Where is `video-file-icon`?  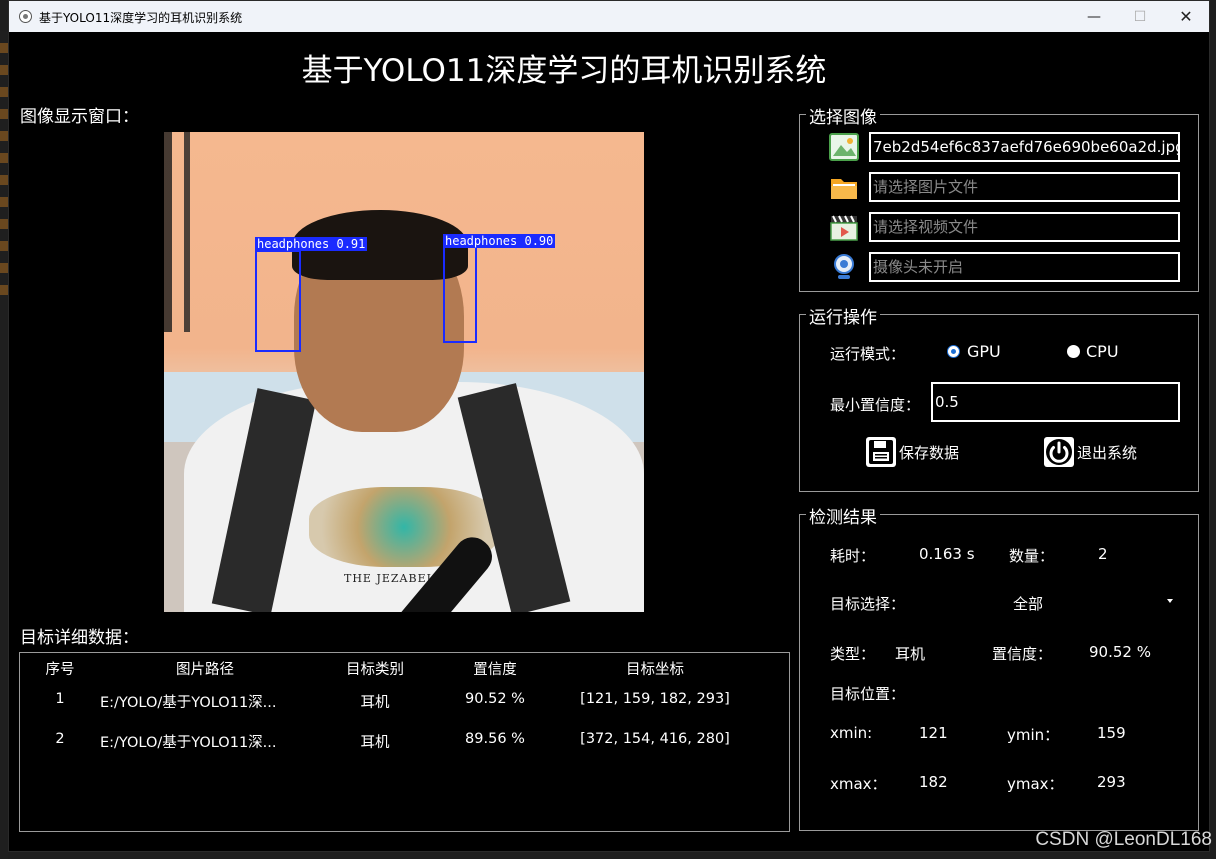
video-file-icon is located at coordinates (844, 227).